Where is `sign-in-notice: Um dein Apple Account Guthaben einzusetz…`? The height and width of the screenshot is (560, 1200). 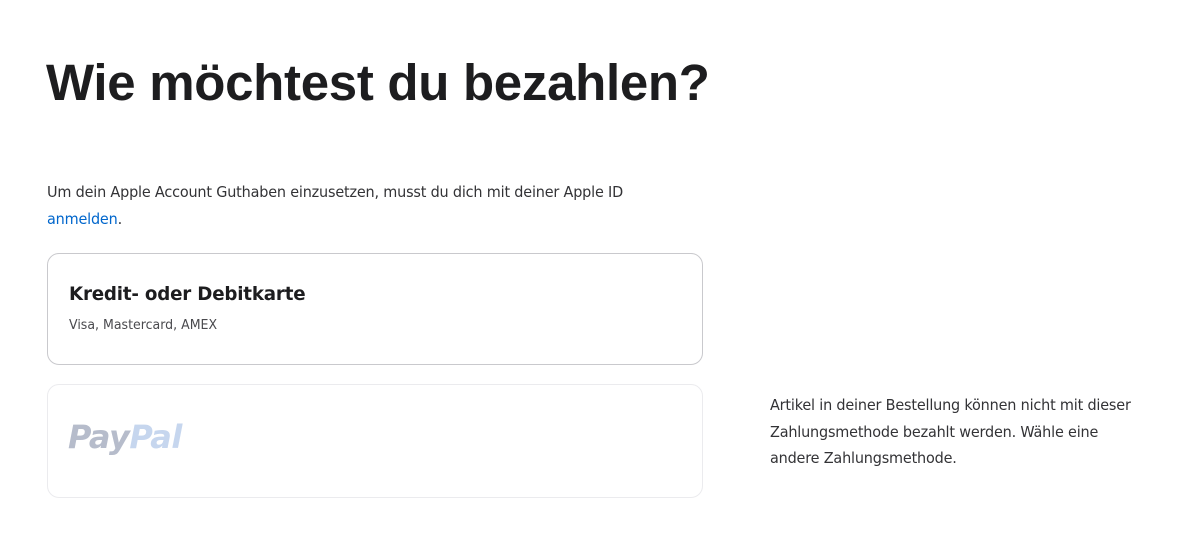
sign-in-notice: Um dein Apple Account Guthaben einzusetz… is located at coordinates (354, 206).